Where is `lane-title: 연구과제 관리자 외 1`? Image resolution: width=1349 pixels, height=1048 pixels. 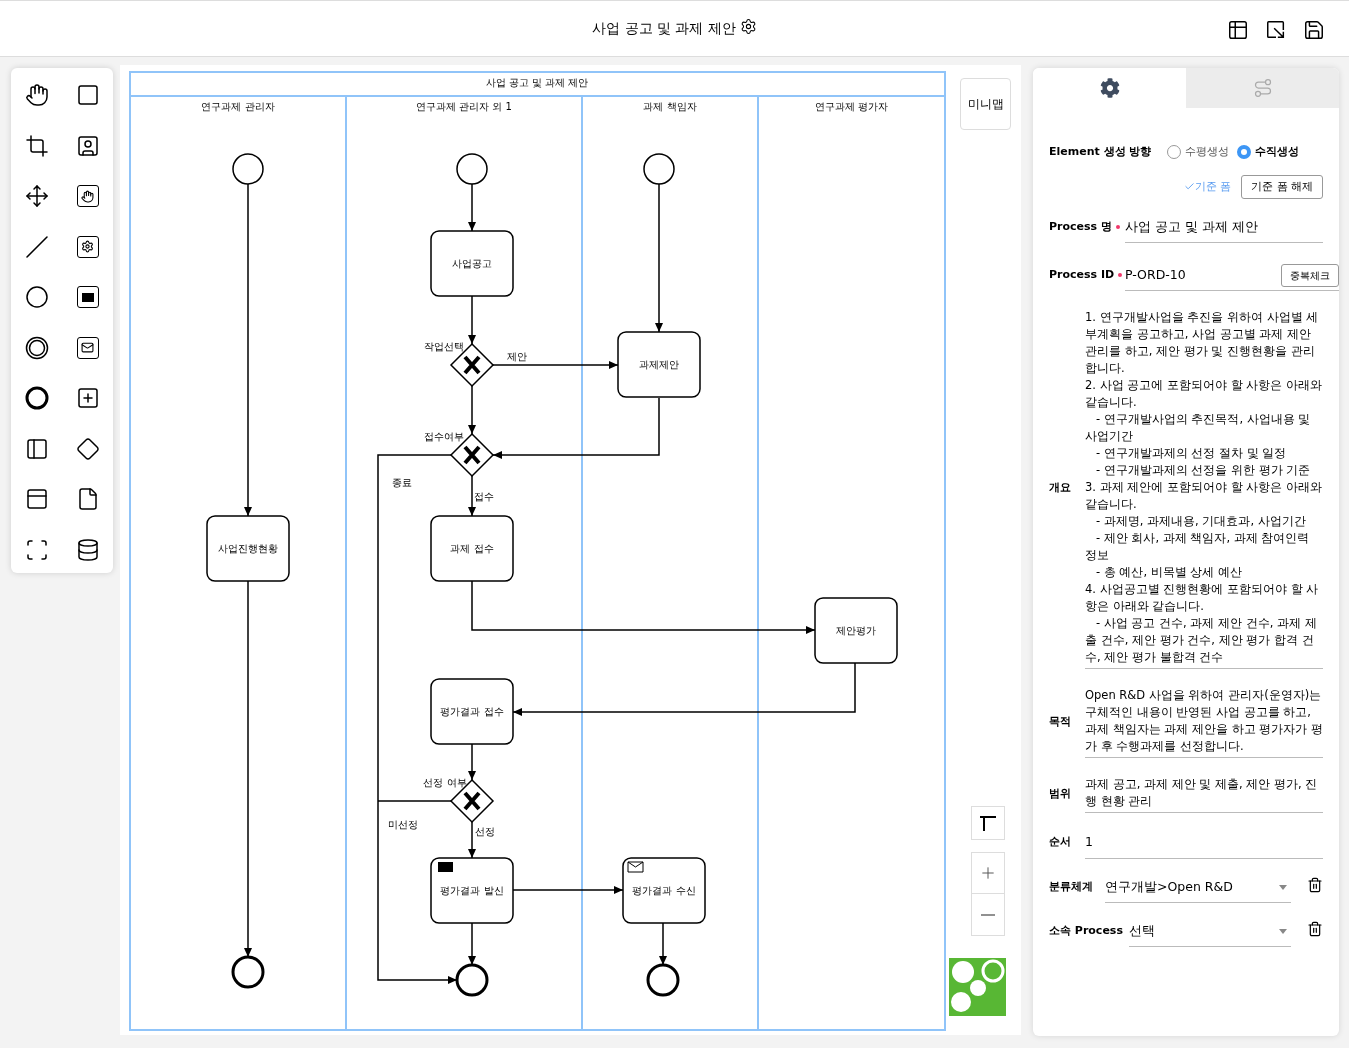
lane-title: 연구과제 관리자 외 1 is located at coordinates (464, 106).